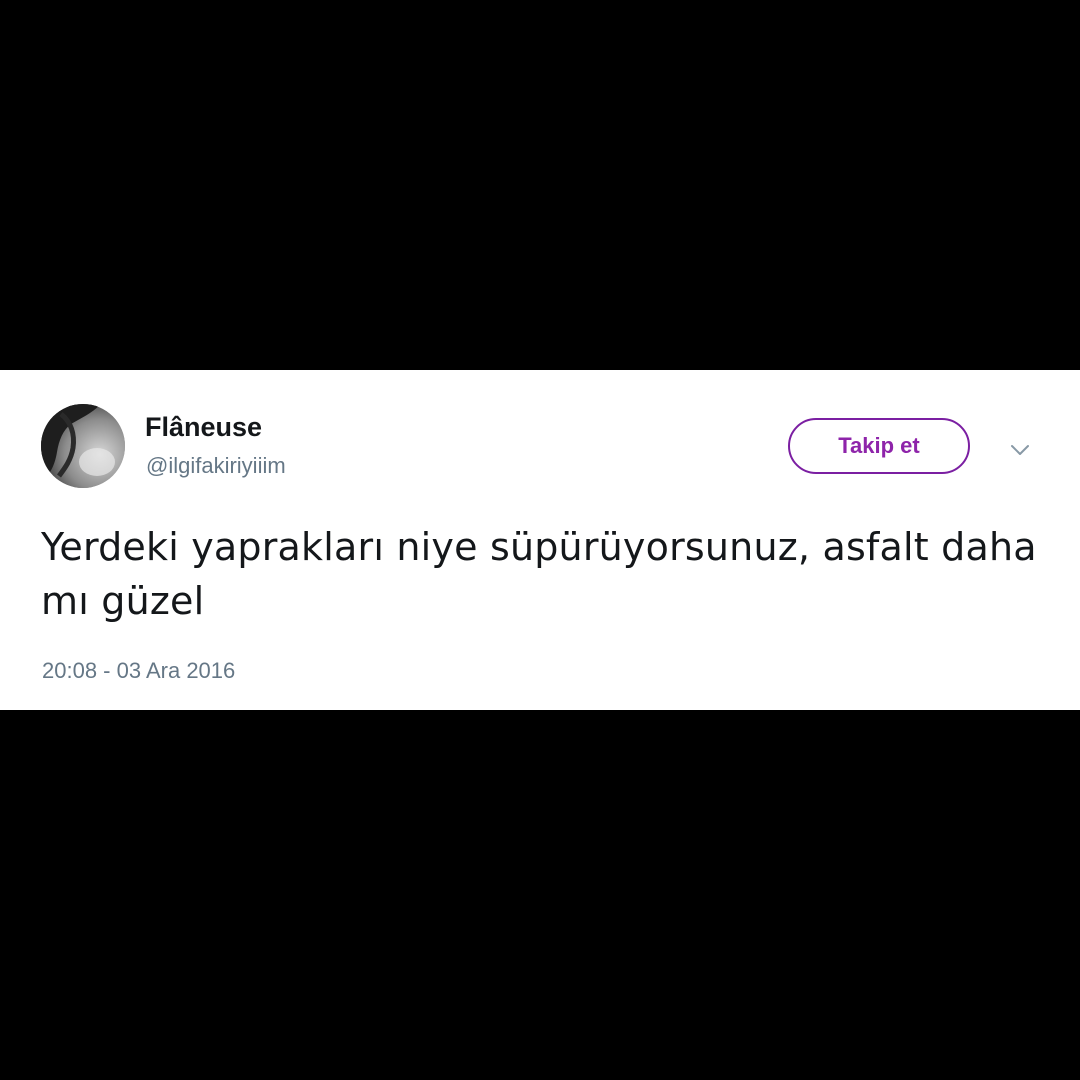  What do you see at coordinates (216, 466) in the screenshot?
I see `user-handle: @ilgifakiriyiiim` at bounding box center [216, 466].